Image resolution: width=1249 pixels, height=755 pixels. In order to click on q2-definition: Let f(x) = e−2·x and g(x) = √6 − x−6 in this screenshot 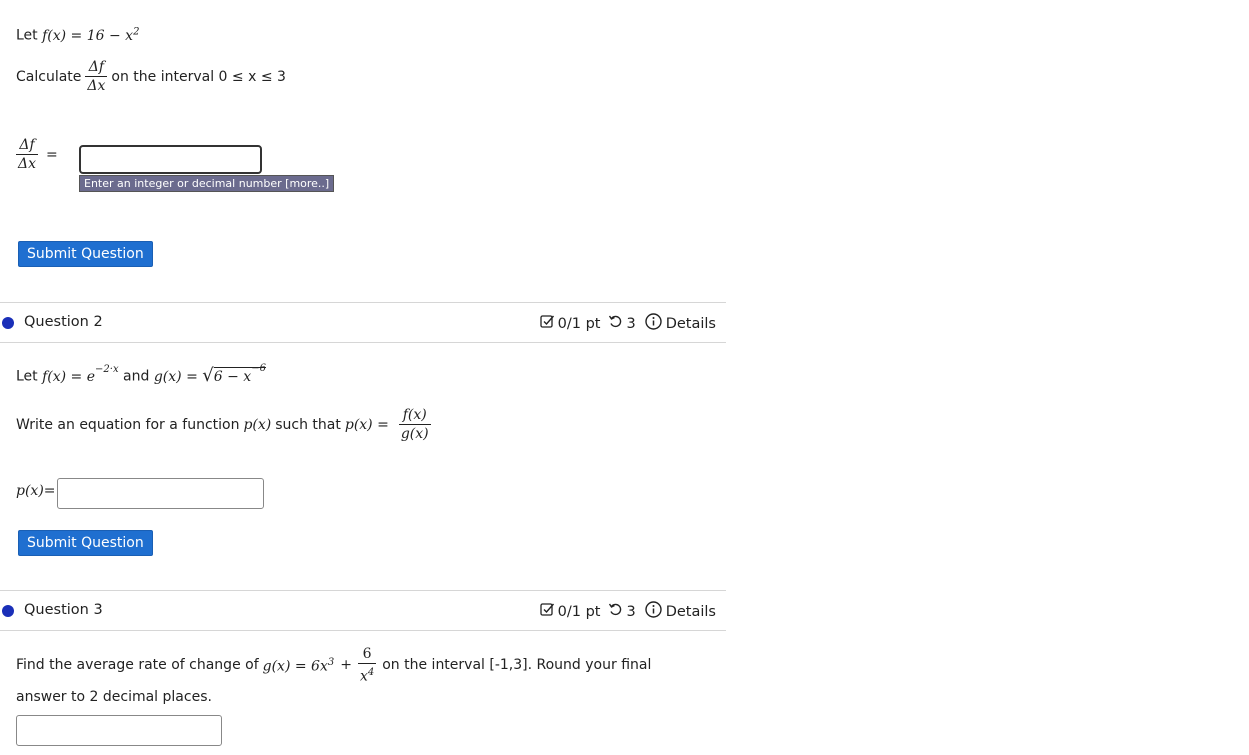, I will do `click(141, 373)`.